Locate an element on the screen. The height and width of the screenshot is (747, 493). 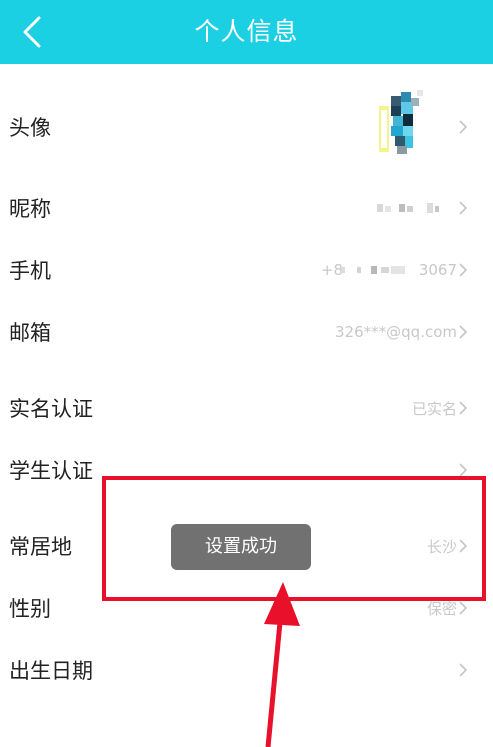
avatar is located at coordinates (405, 127).